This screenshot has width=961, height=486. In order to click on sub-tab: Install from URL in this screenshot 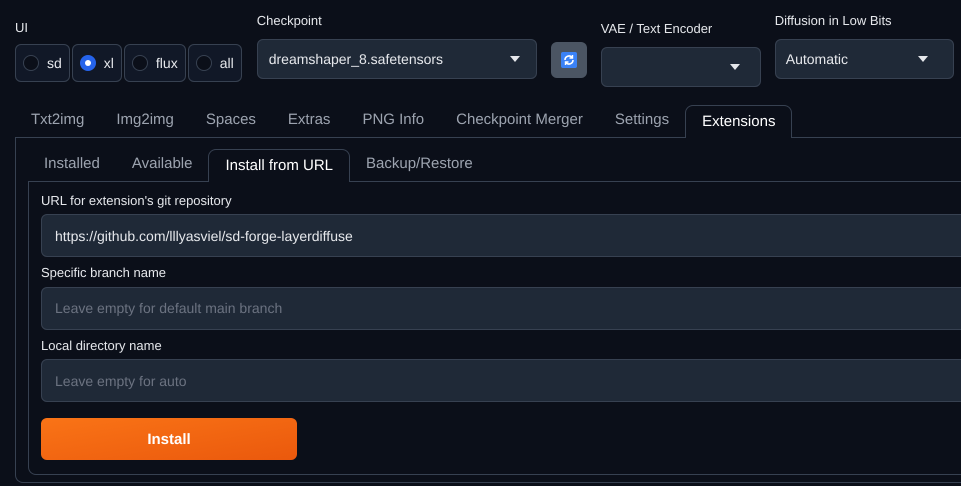, I will do `click(279, 165)`.